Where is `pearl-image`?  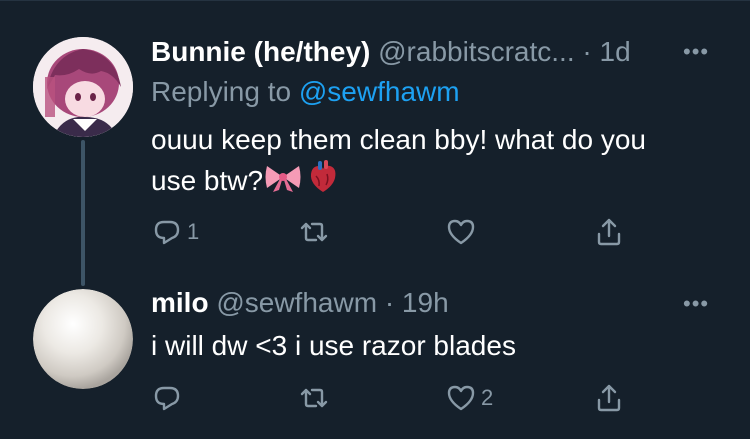
pearl-image is located at coordinates (83, 339).